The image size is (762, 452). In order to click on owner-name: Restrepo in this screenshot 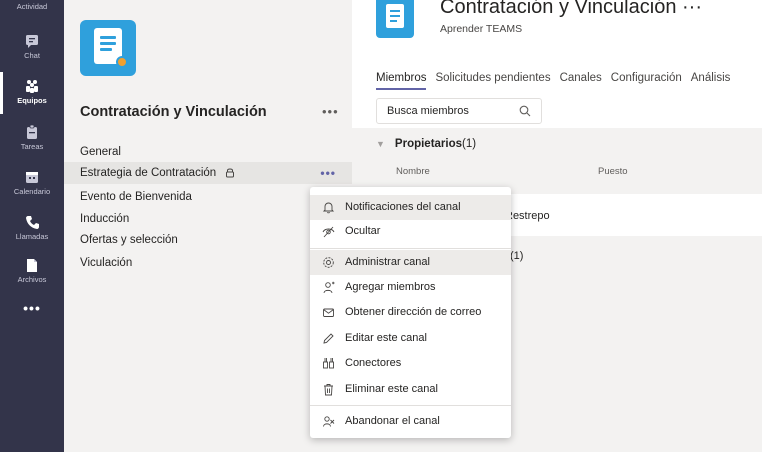, I will do `click(527, 216)`.